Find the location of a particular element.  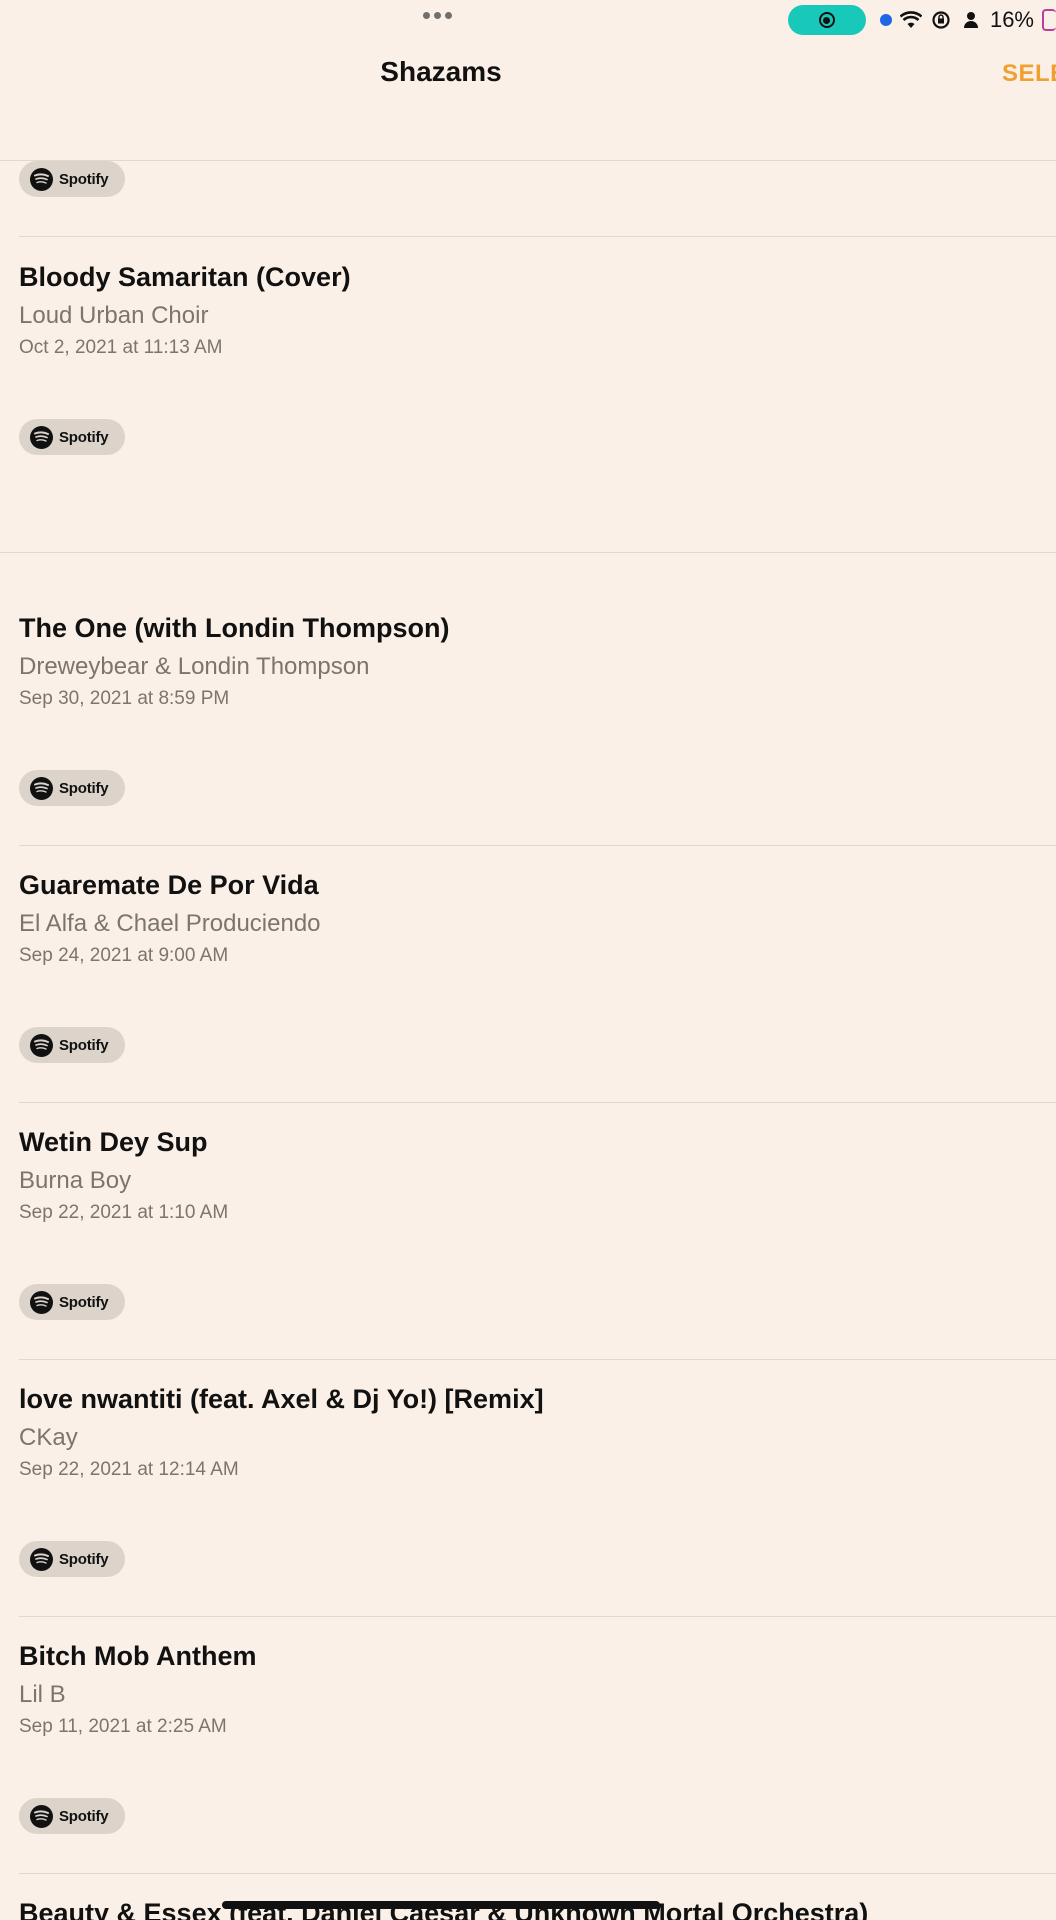

song-title: The One (with Londin Thompson) is located at coordinates (234, 628).